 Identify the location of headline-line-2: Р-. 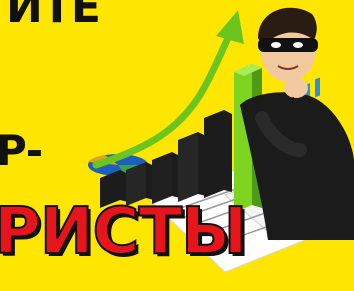
(21, 150).